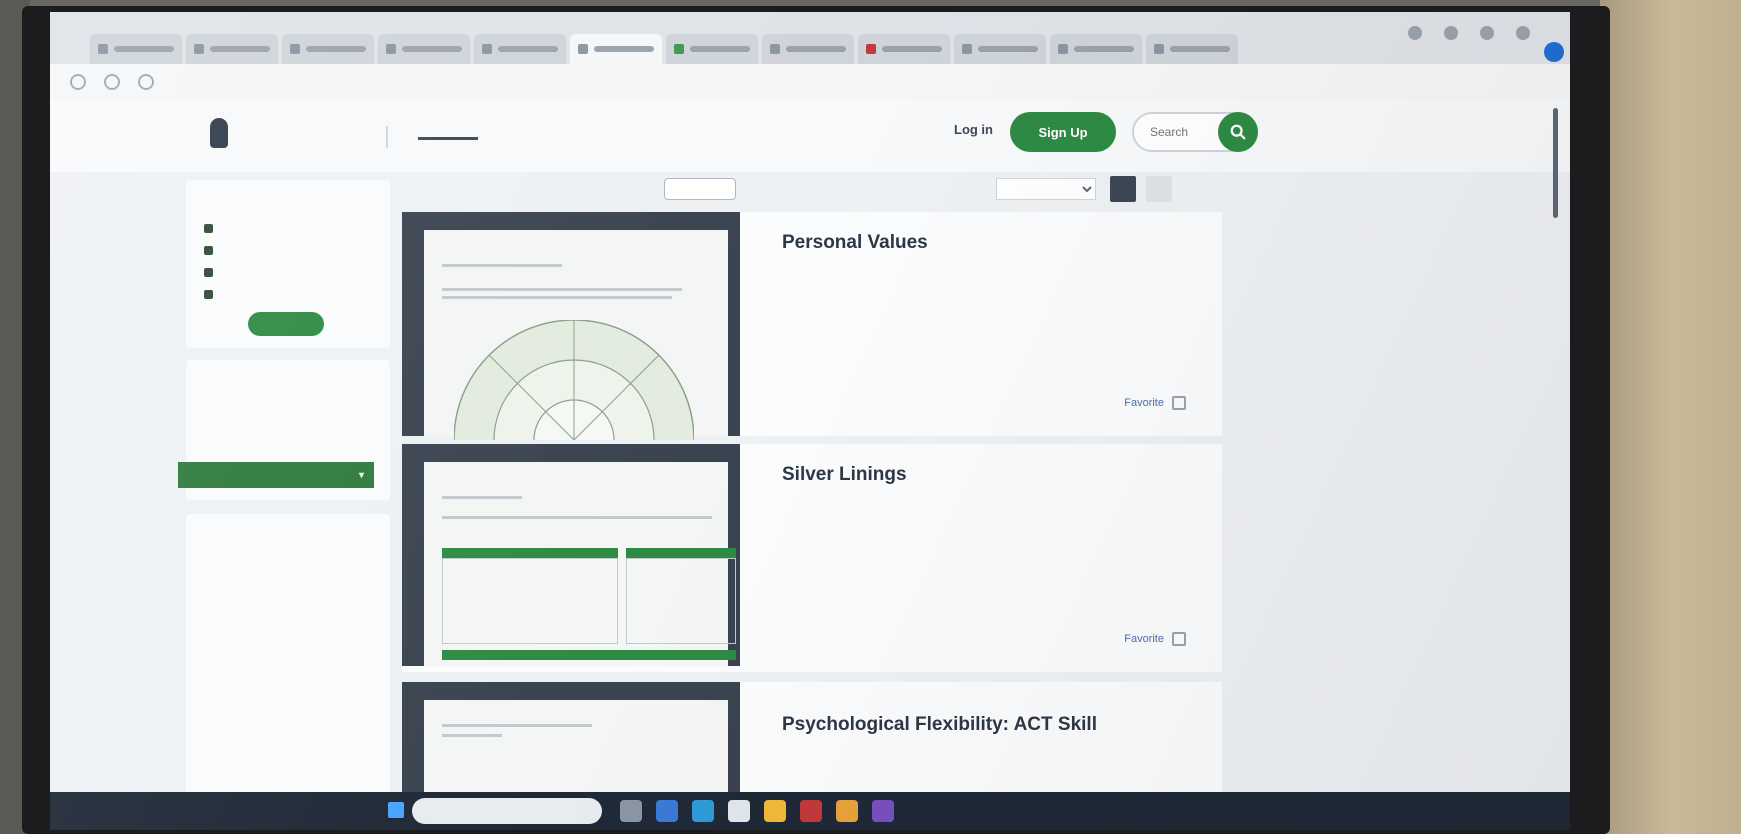 The height and width of the screenshot is (834, 1741). I want to click on main-nav, so click(663, 133).